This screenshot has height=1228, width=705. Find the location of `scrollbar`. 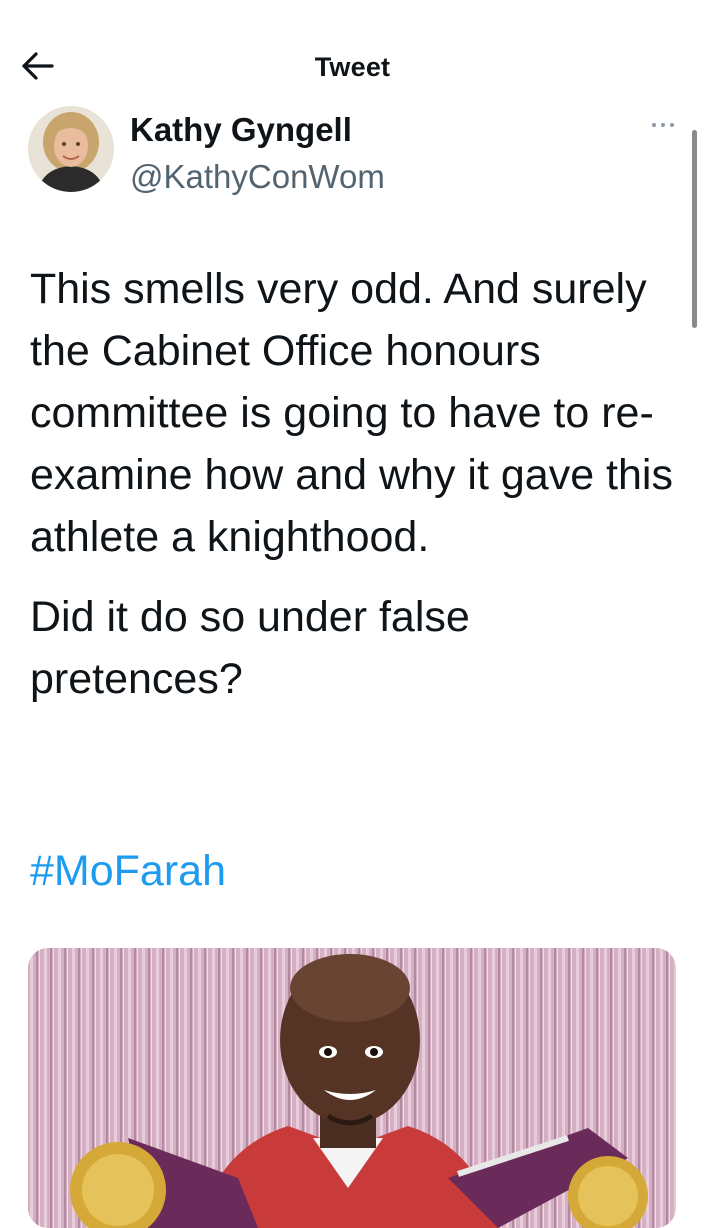

scrollbar is located at coordinates (694, 229).